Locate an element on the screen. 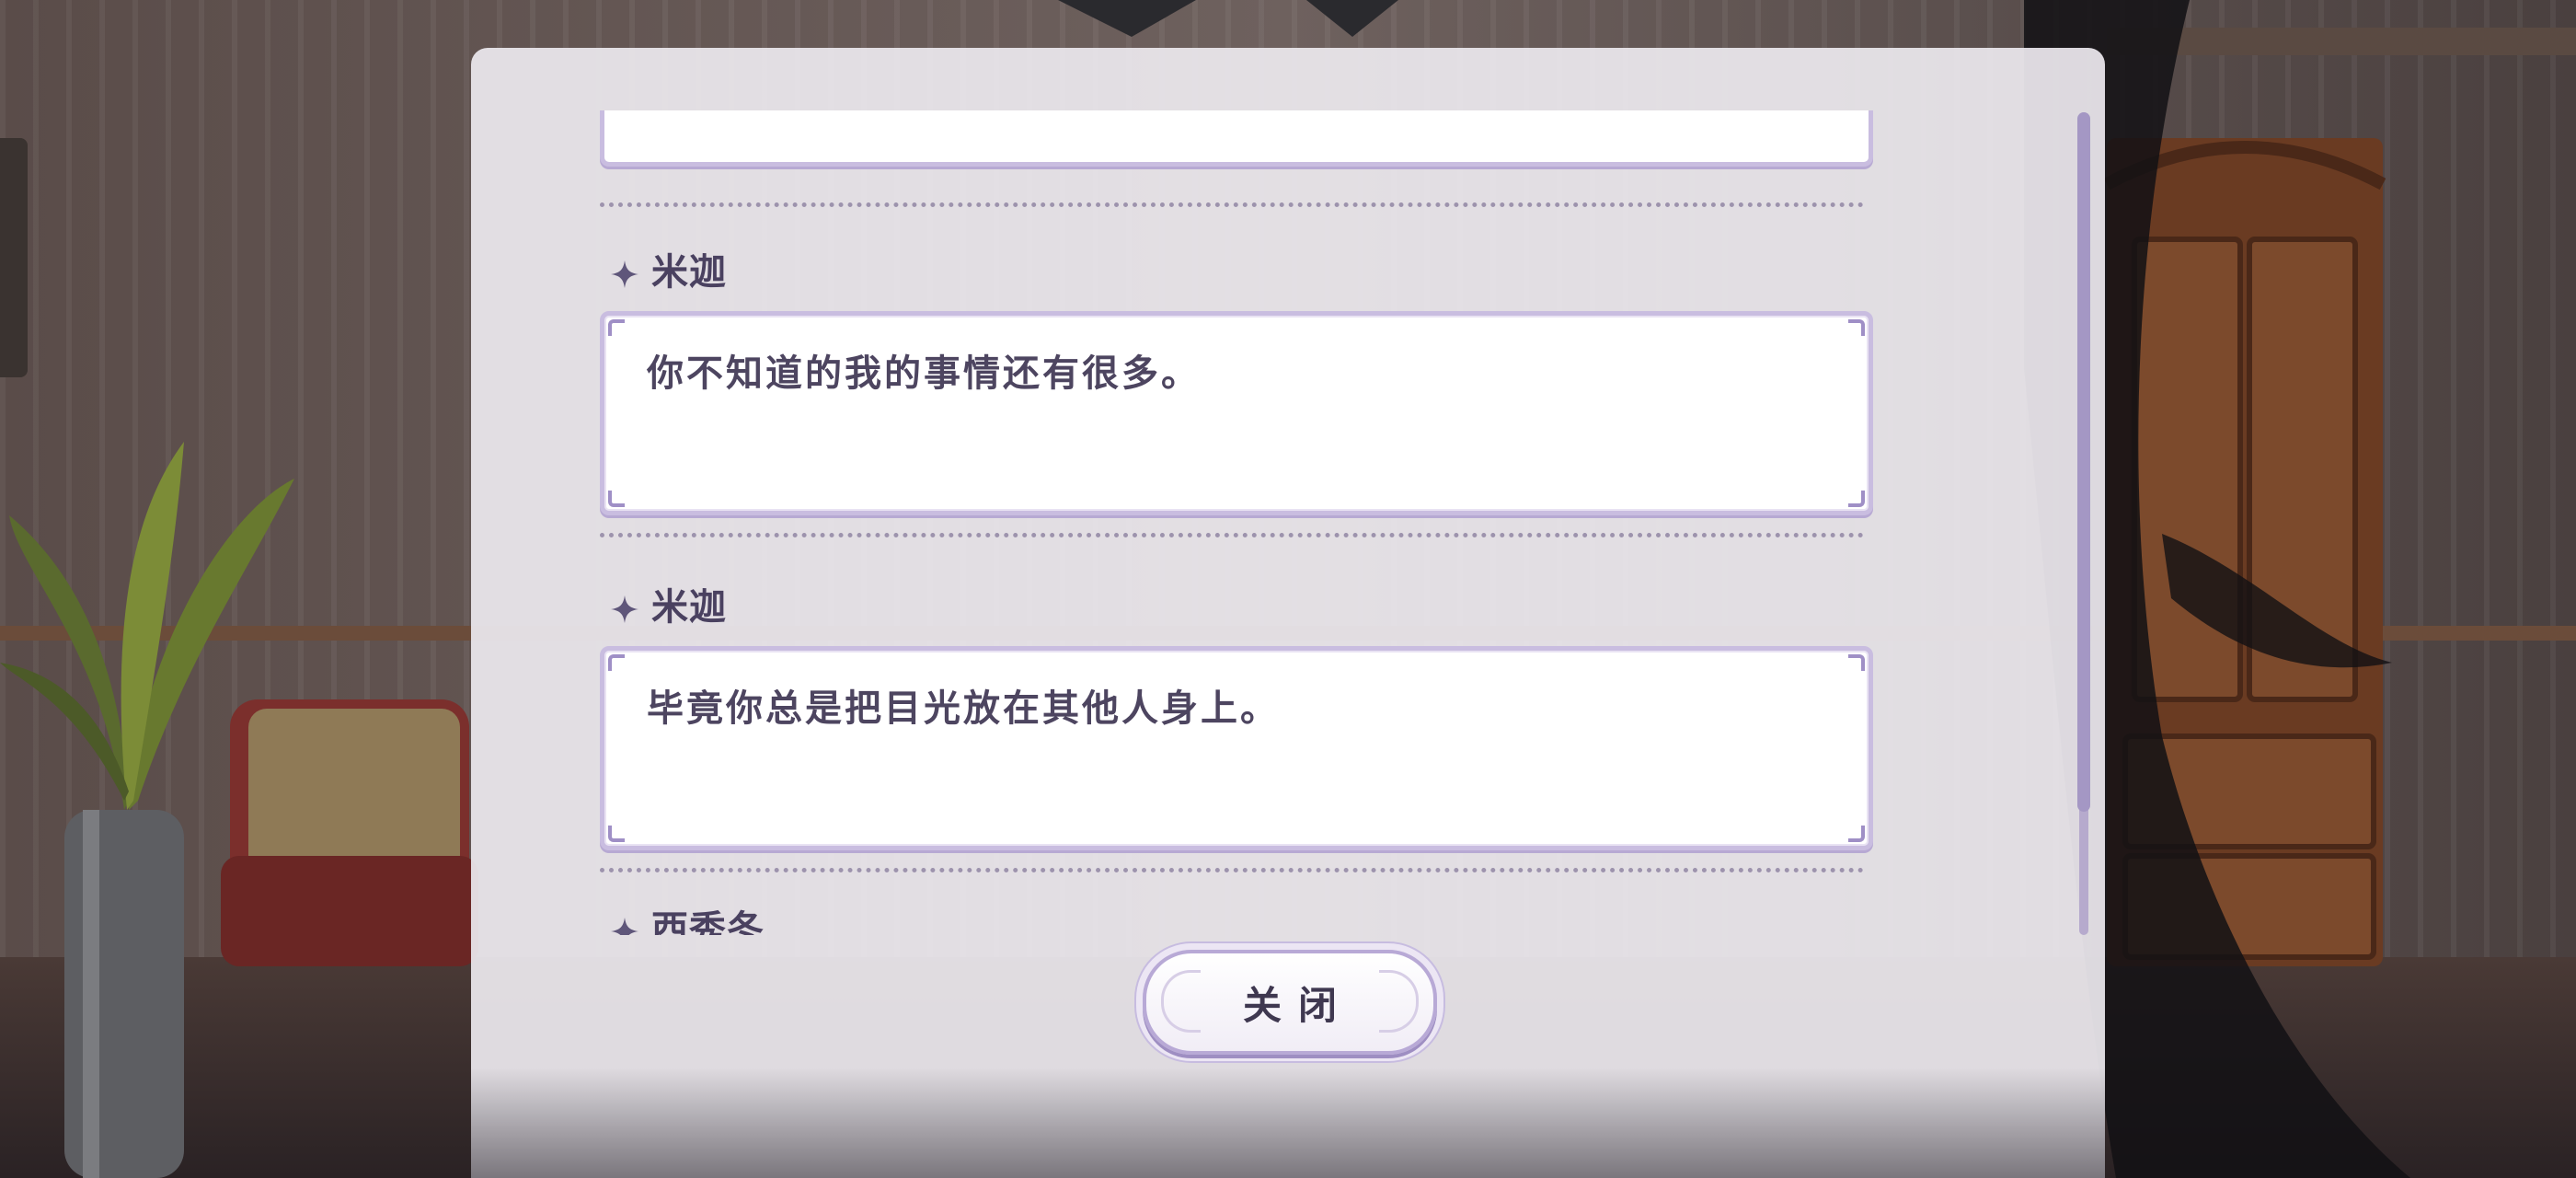 The image size is (2576, 1178). speaker-name: 西秀冬 is located at coordinates (708, 921).